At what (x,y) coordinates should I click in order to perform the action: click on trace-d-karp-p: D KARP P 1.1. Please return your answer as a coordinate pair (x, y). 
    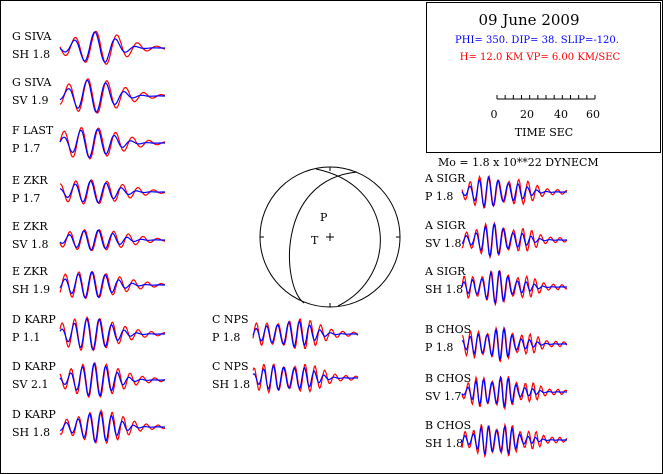
    Looking at the image, I should click on (89, 332).